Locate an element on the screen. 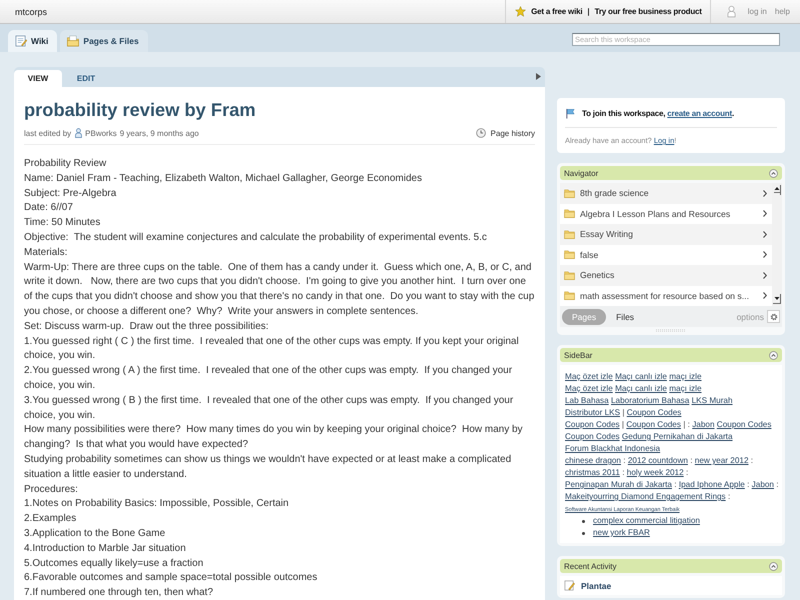  sidebar-link: holy week 2012 is located at coordinates (655, 472).